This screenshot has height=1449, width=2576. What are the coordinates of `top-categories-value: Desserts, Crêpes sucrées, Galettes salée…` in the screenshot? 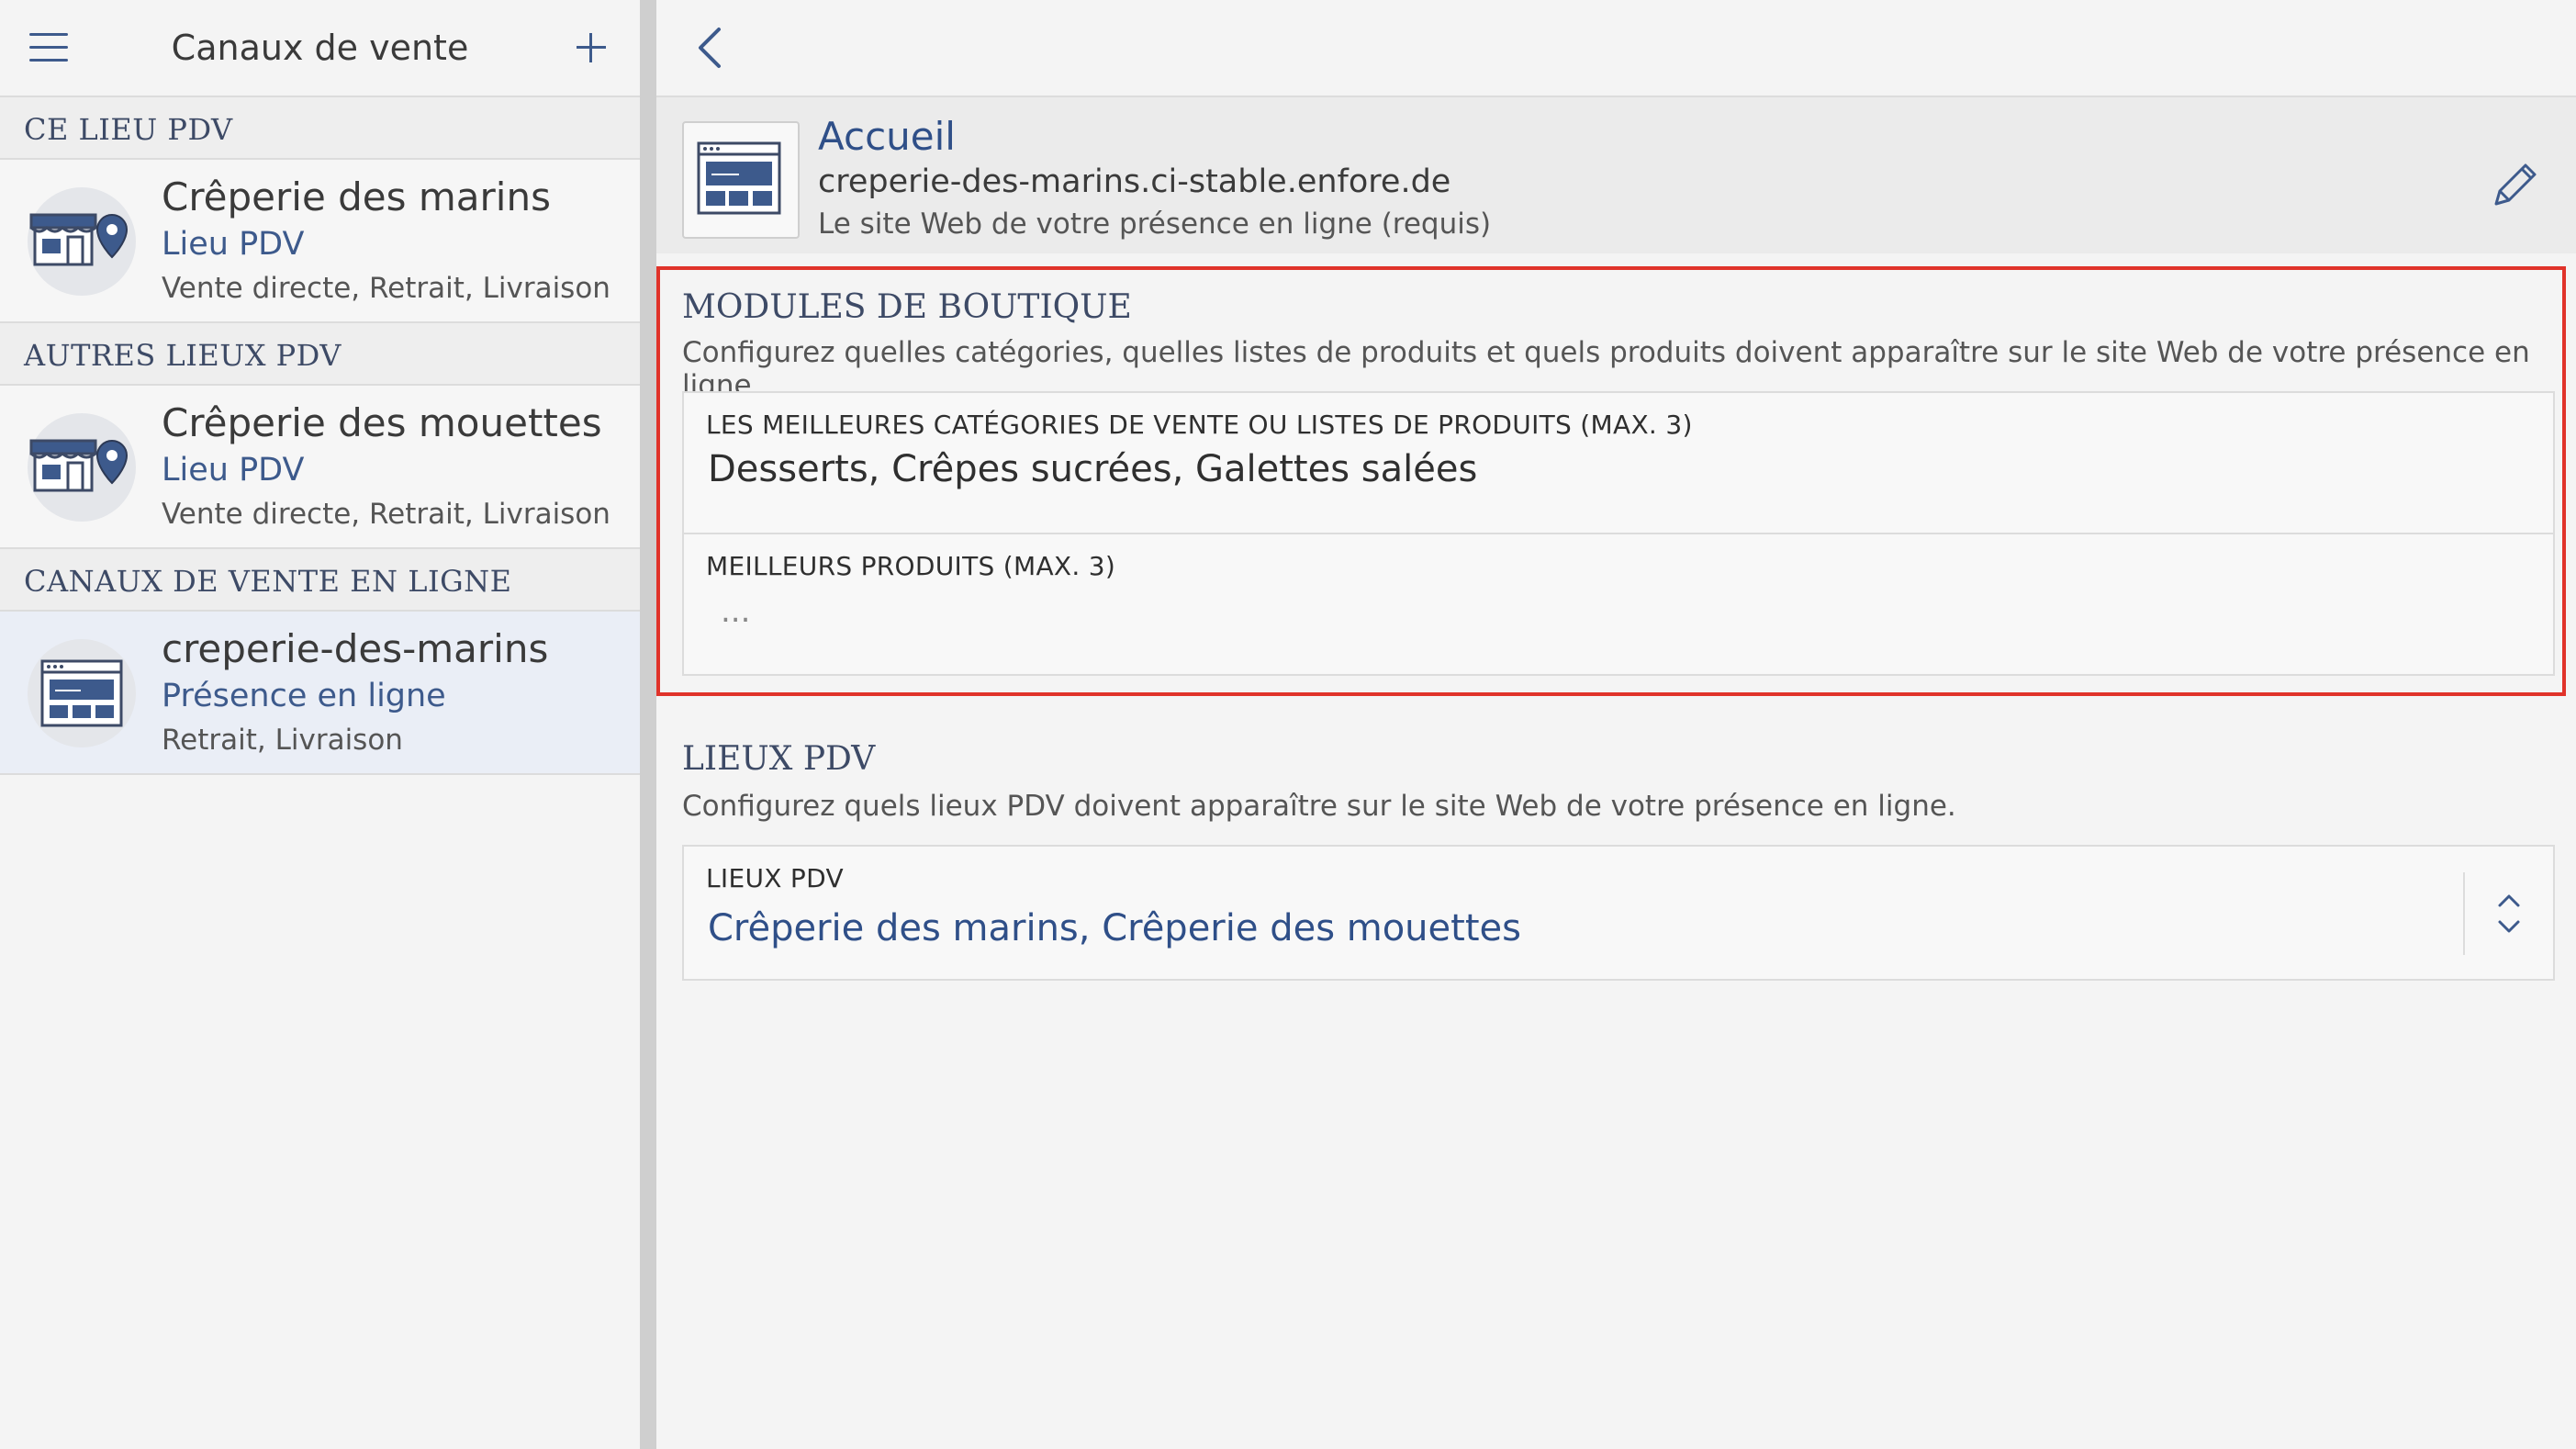 It's located at (1093, 469).